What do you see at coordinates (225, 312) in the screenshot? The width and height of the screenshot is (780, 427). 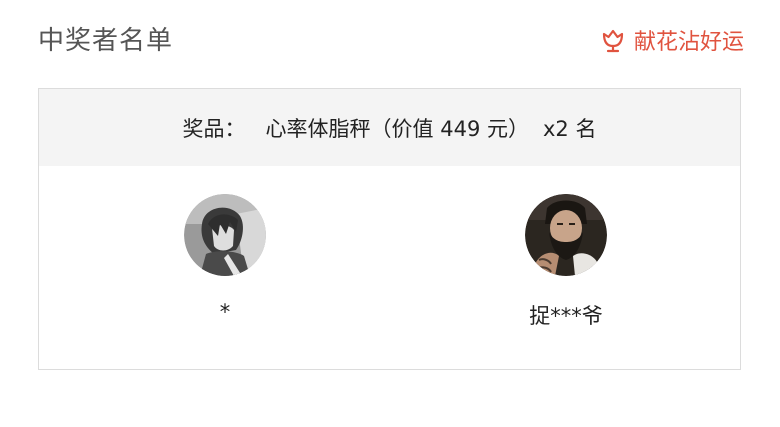 I see `winner-name: *` at bounding box center [225, 312].